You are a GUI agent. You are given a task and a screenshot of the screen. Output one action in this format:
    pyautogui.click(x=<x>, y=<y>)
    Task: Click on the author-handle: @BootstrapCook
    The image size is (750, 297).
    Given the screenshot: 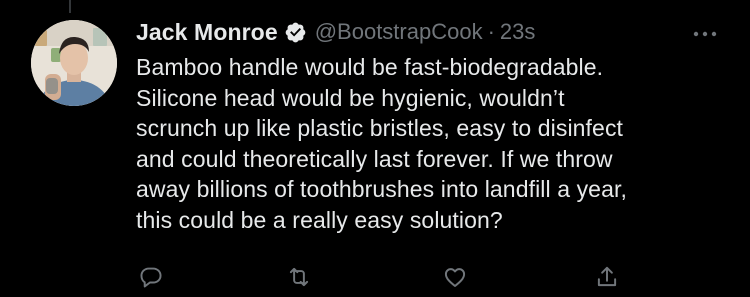 What is the action you would take?
    pyautogui.click(x=399, y=32)
    